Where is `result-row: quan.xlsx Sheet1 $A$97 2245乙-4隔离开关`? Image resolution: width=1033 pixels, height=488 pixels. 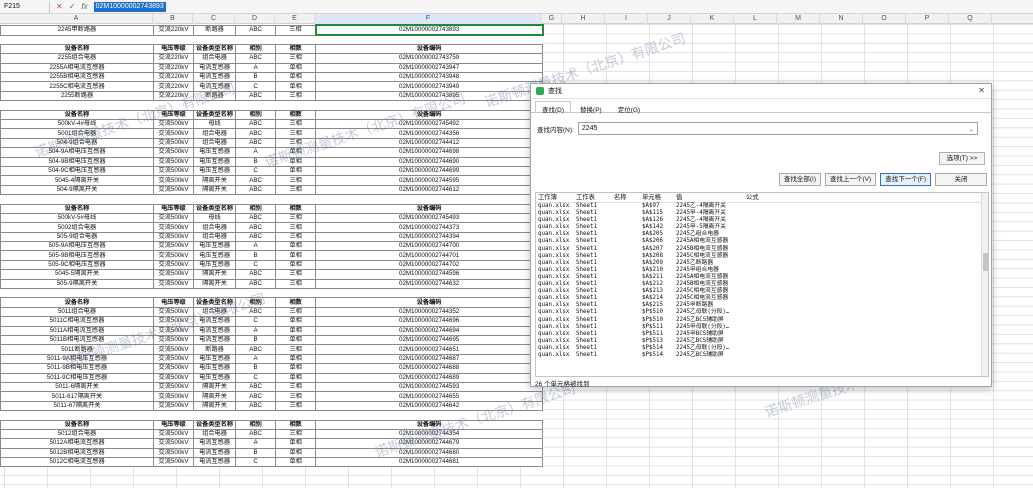
result-row: quan.xlsx Sheet1 $A$97 2245乙-4隔离开关 is located at coordinates (762, 206).